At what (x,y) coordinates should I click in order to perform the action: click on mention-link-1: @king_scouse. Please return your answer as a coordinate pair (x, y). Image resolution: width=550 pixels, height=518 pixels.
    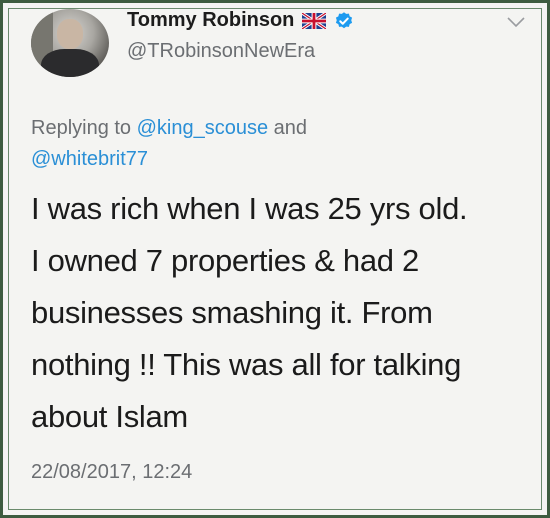
    Looking at the image, I should click on (202, 128).